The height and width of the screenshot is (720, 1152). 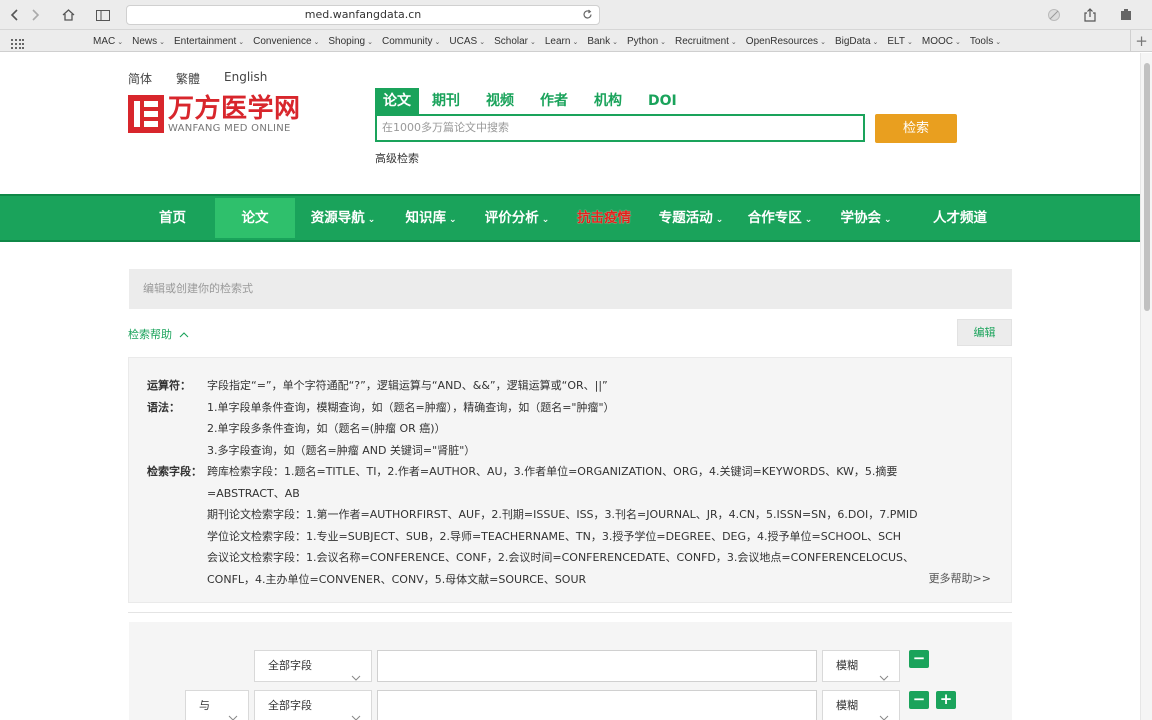 What do you see at coordinates (217, 705) in the screenshot?
I see `logic-select: 与` at bounding box center [217, 705].